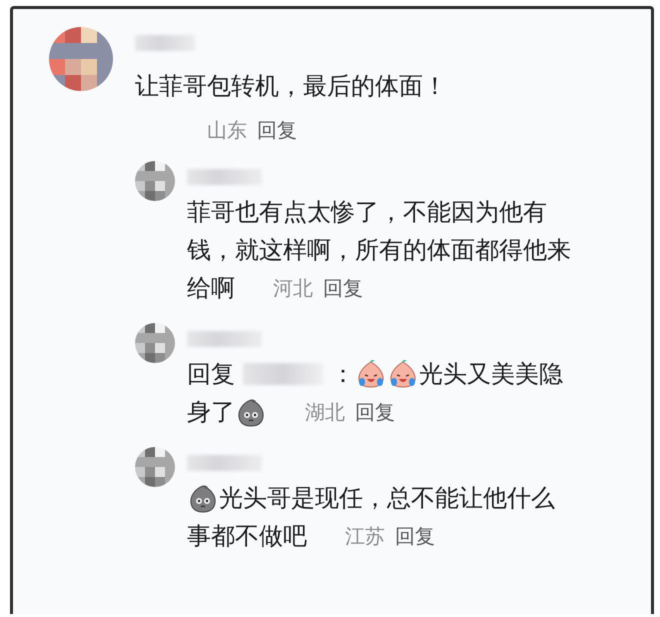  Describe the element at coordinates (365, 536) in the screenshot. I see `location-label: 江苏` at that location.